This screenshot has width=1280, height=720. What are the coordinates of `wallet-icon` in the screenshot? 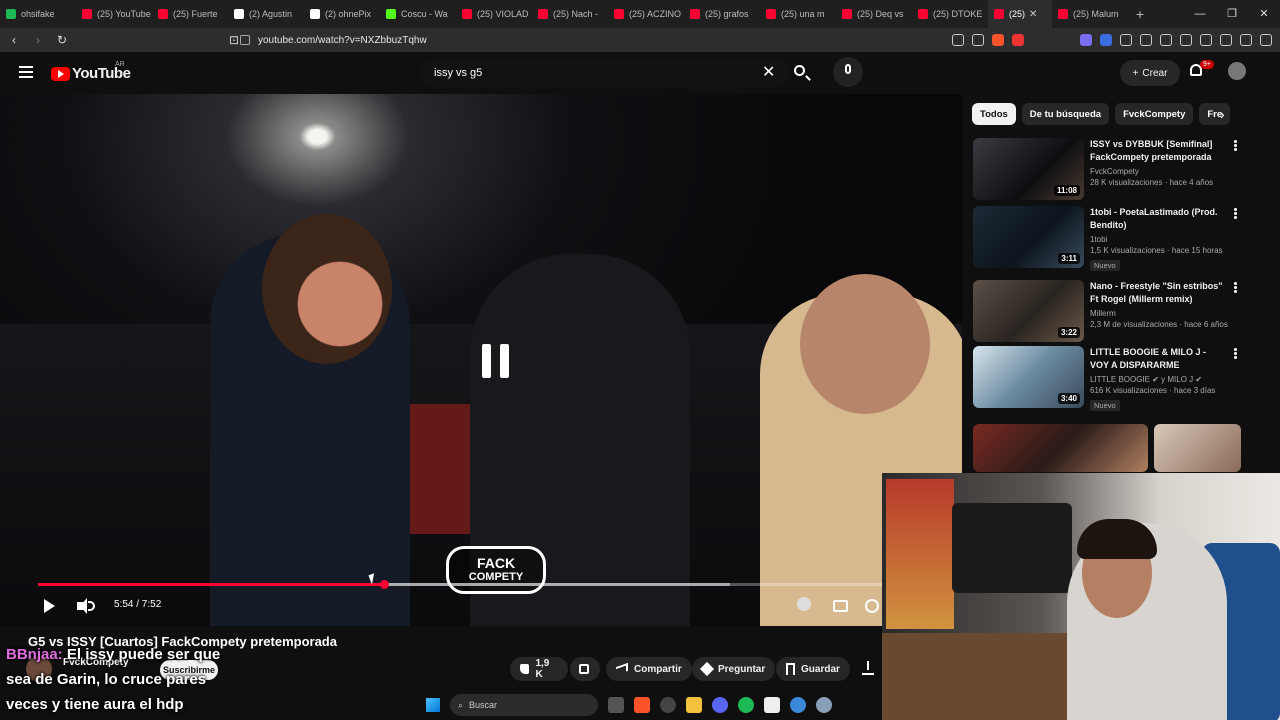 It's located at (1206, 40).